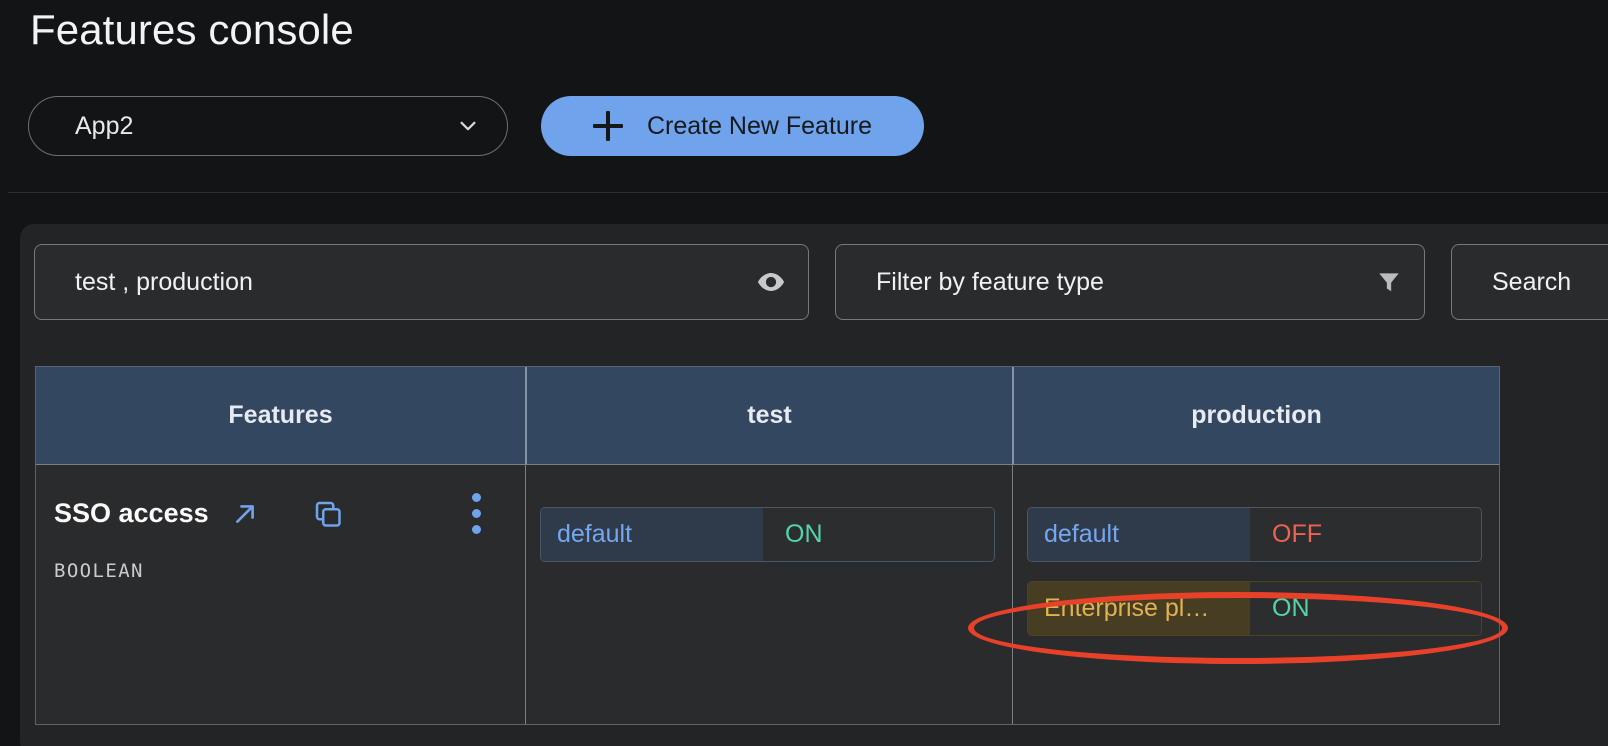 The image size is (1608, 746). I want to click on app-select-value: App2, so click(104, 125).